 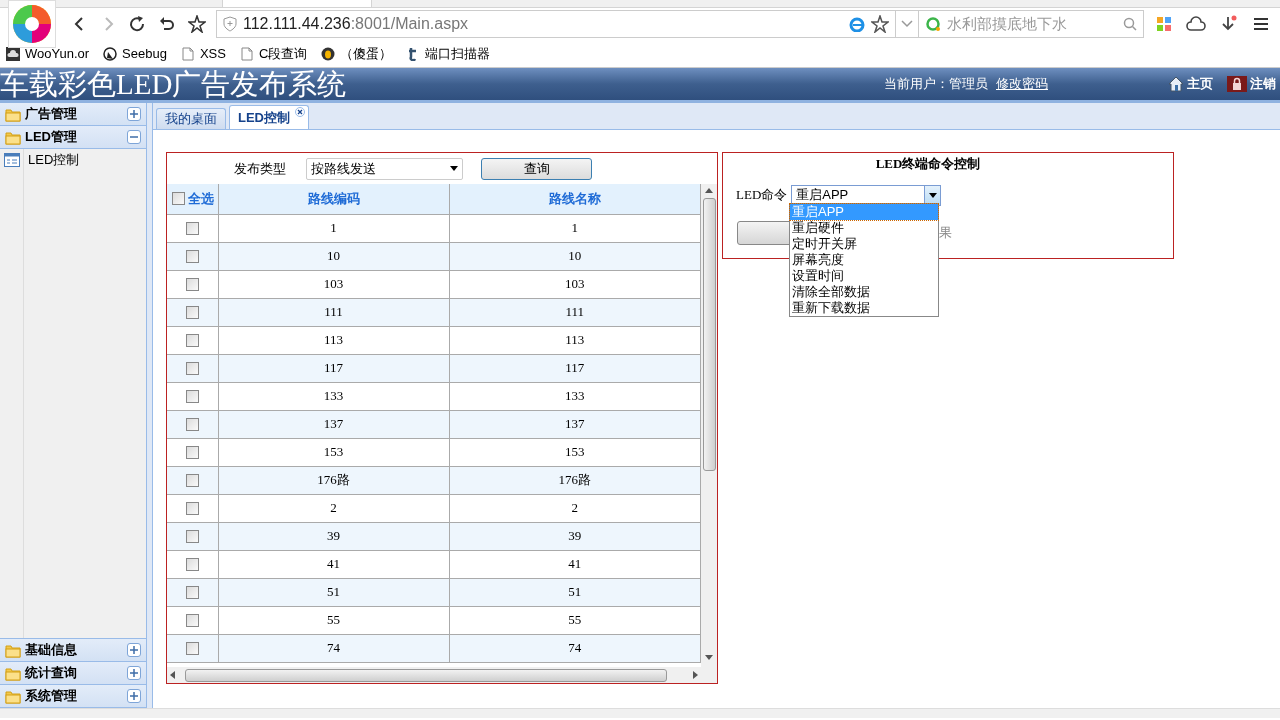 What do you see at coordinates (1237, 84) in the screenshot?
I see `lock-icon` at bounding box center [1237, 84].